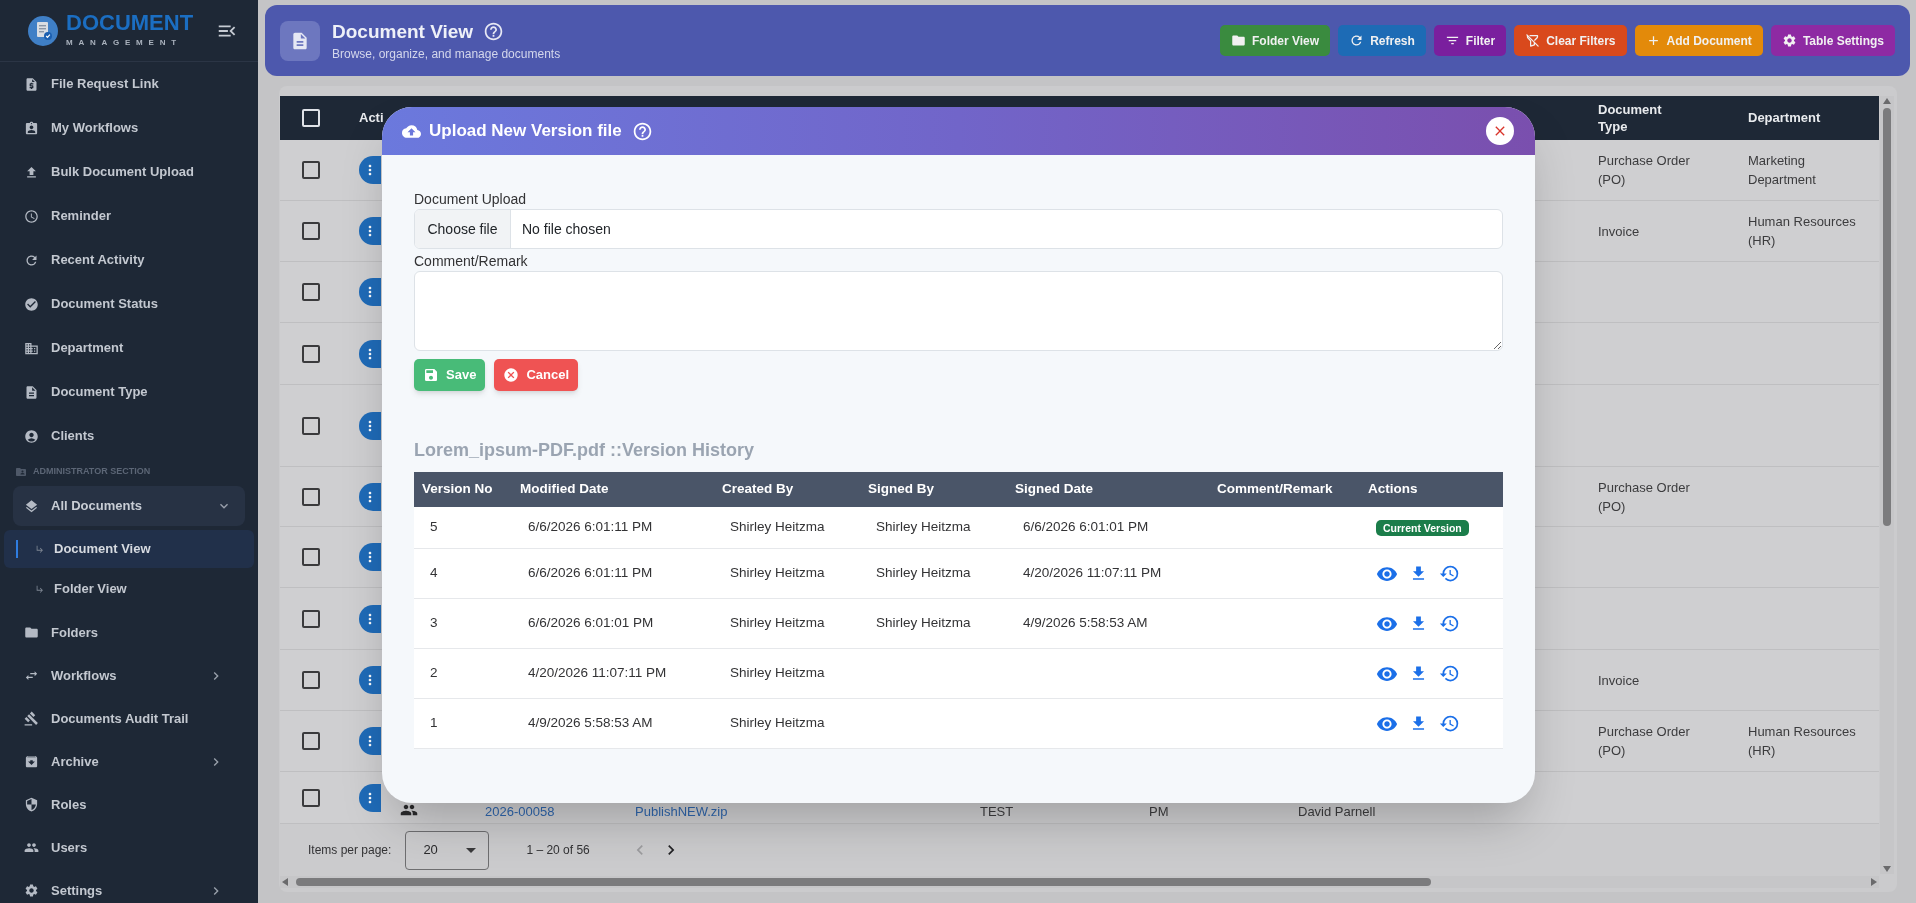 Image resolution: width=1916 pixels, height=903 pixels. Describe the element at coordinates (129, 761) in the screenshot. I see `sidebar-item: Archive` at that location.